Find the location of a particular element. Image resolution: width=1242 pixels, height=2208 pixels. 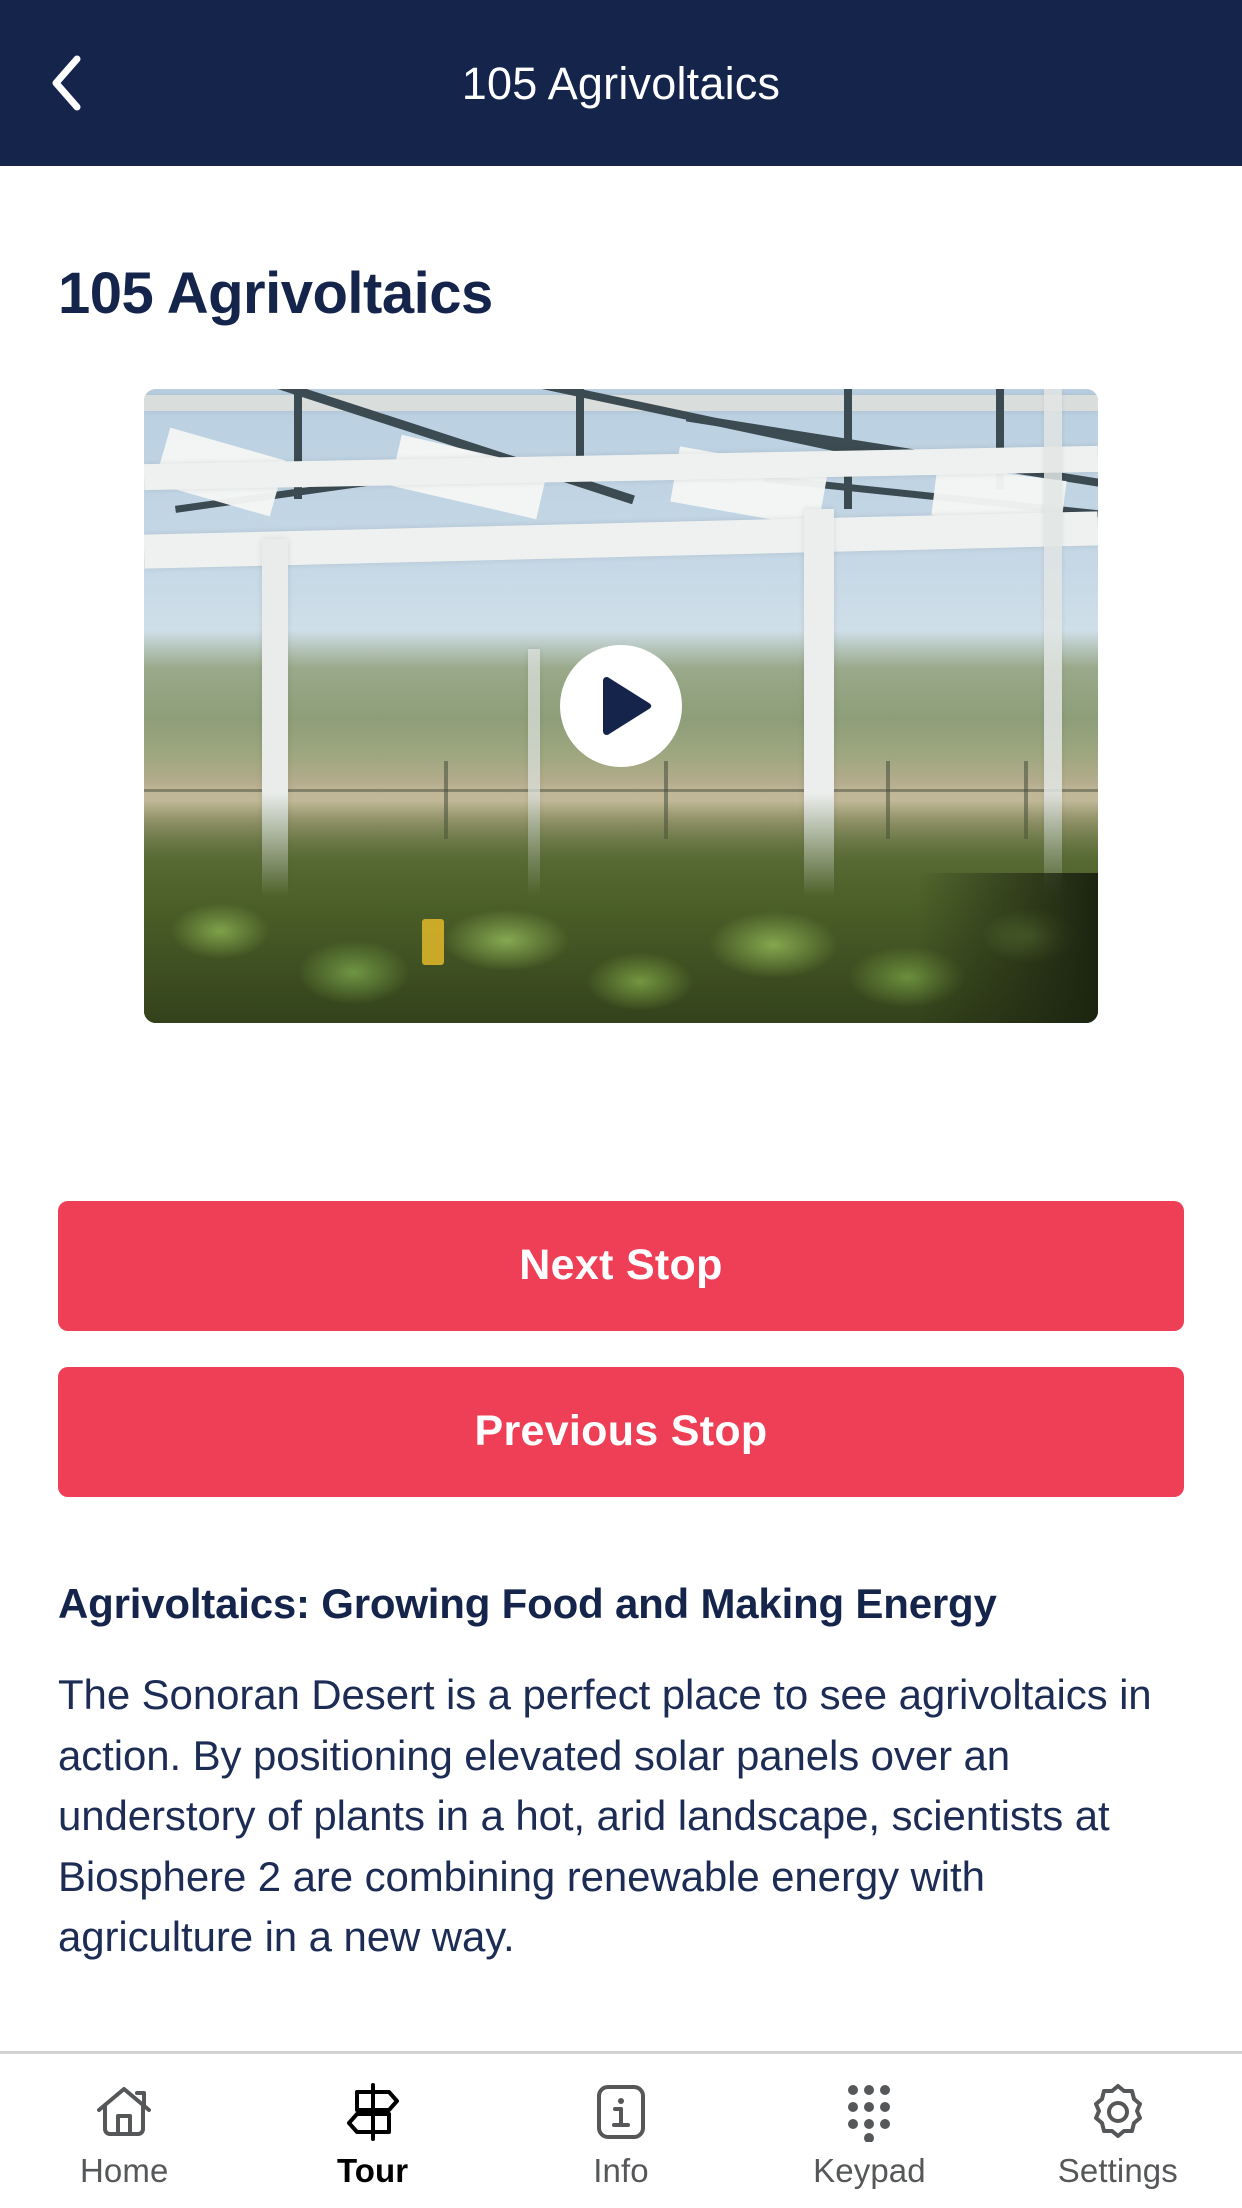

tab-label-home: Home is located at coordinates (124, 2170).